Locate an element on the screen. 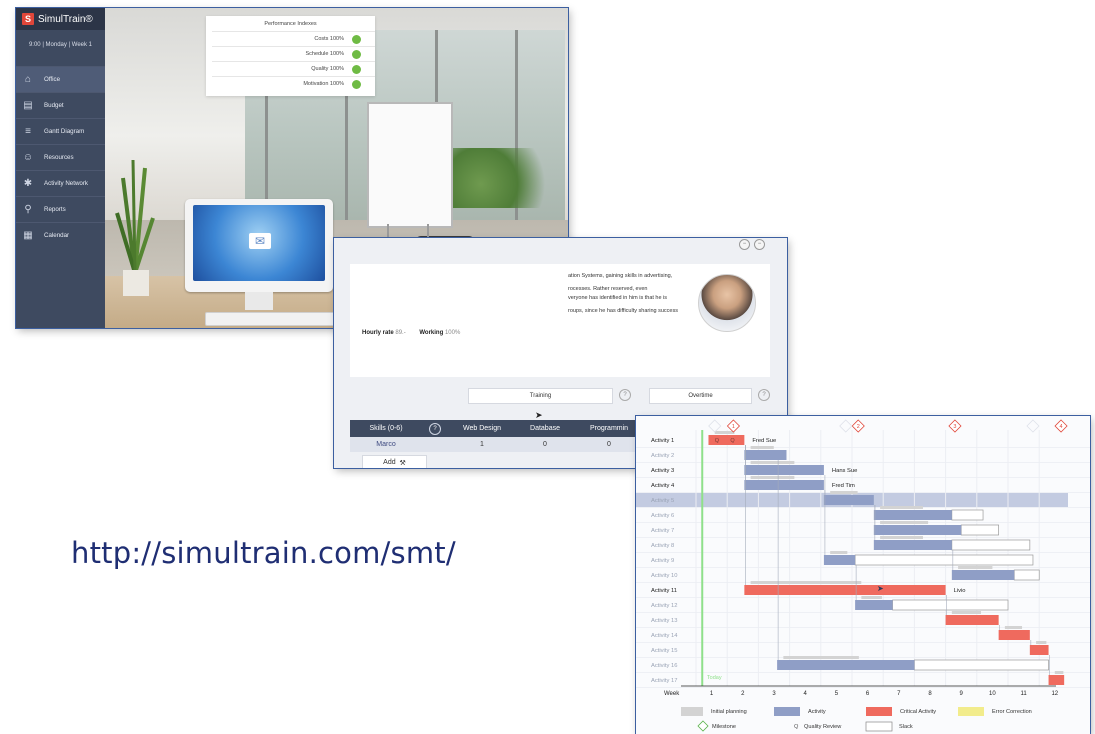 The image size is (1095, 734). skills-help-icon: ? is located at coordinates (435, 428).